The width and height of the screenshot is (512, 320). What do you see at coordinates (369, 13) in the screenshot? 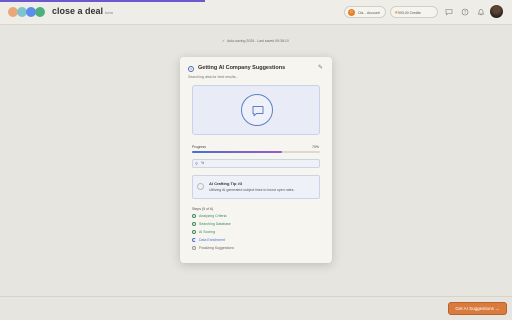
I see `account-label: Cla... Account` at bounding box center [369, 13].